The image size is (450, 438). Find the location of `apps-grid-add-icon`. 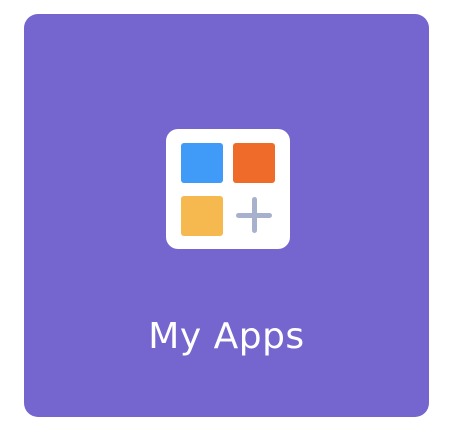

apps-grid-add-icon is located at coordinates (228, 189).